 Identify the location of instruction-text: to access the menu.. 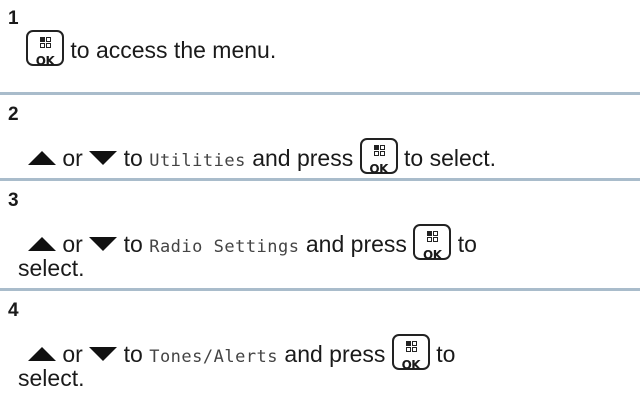
(173, 50).